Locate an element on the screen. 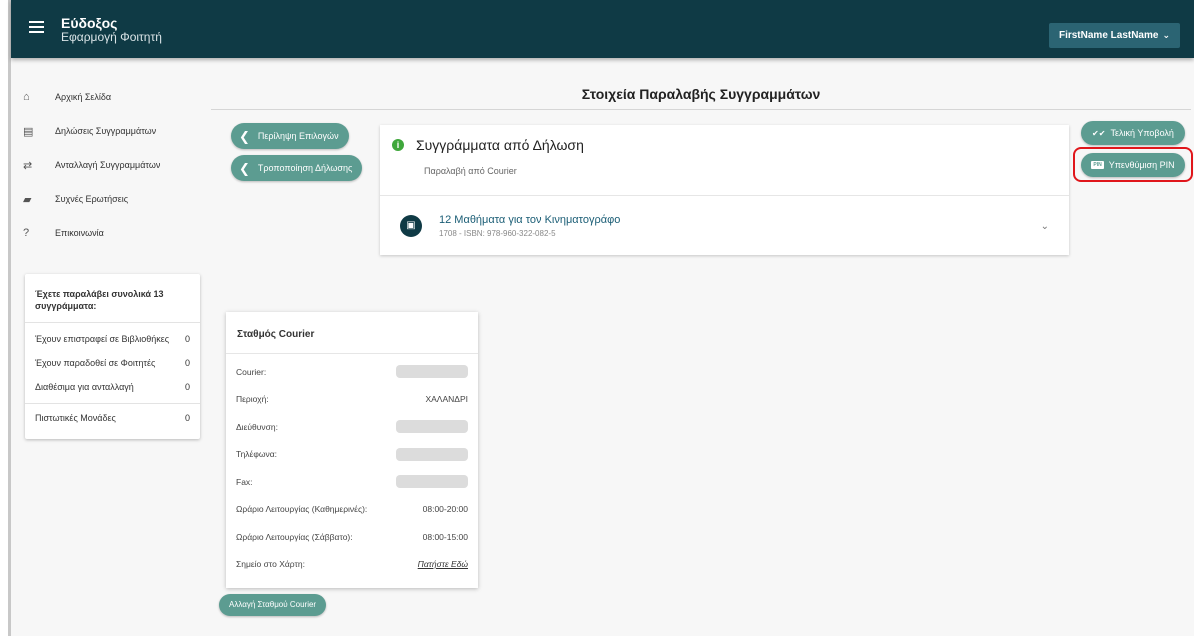 This screenshot has width=1194, height=636. selection-summary-button: ❮ Περίληψη Επιλογών is located at coordinates (290, 136).